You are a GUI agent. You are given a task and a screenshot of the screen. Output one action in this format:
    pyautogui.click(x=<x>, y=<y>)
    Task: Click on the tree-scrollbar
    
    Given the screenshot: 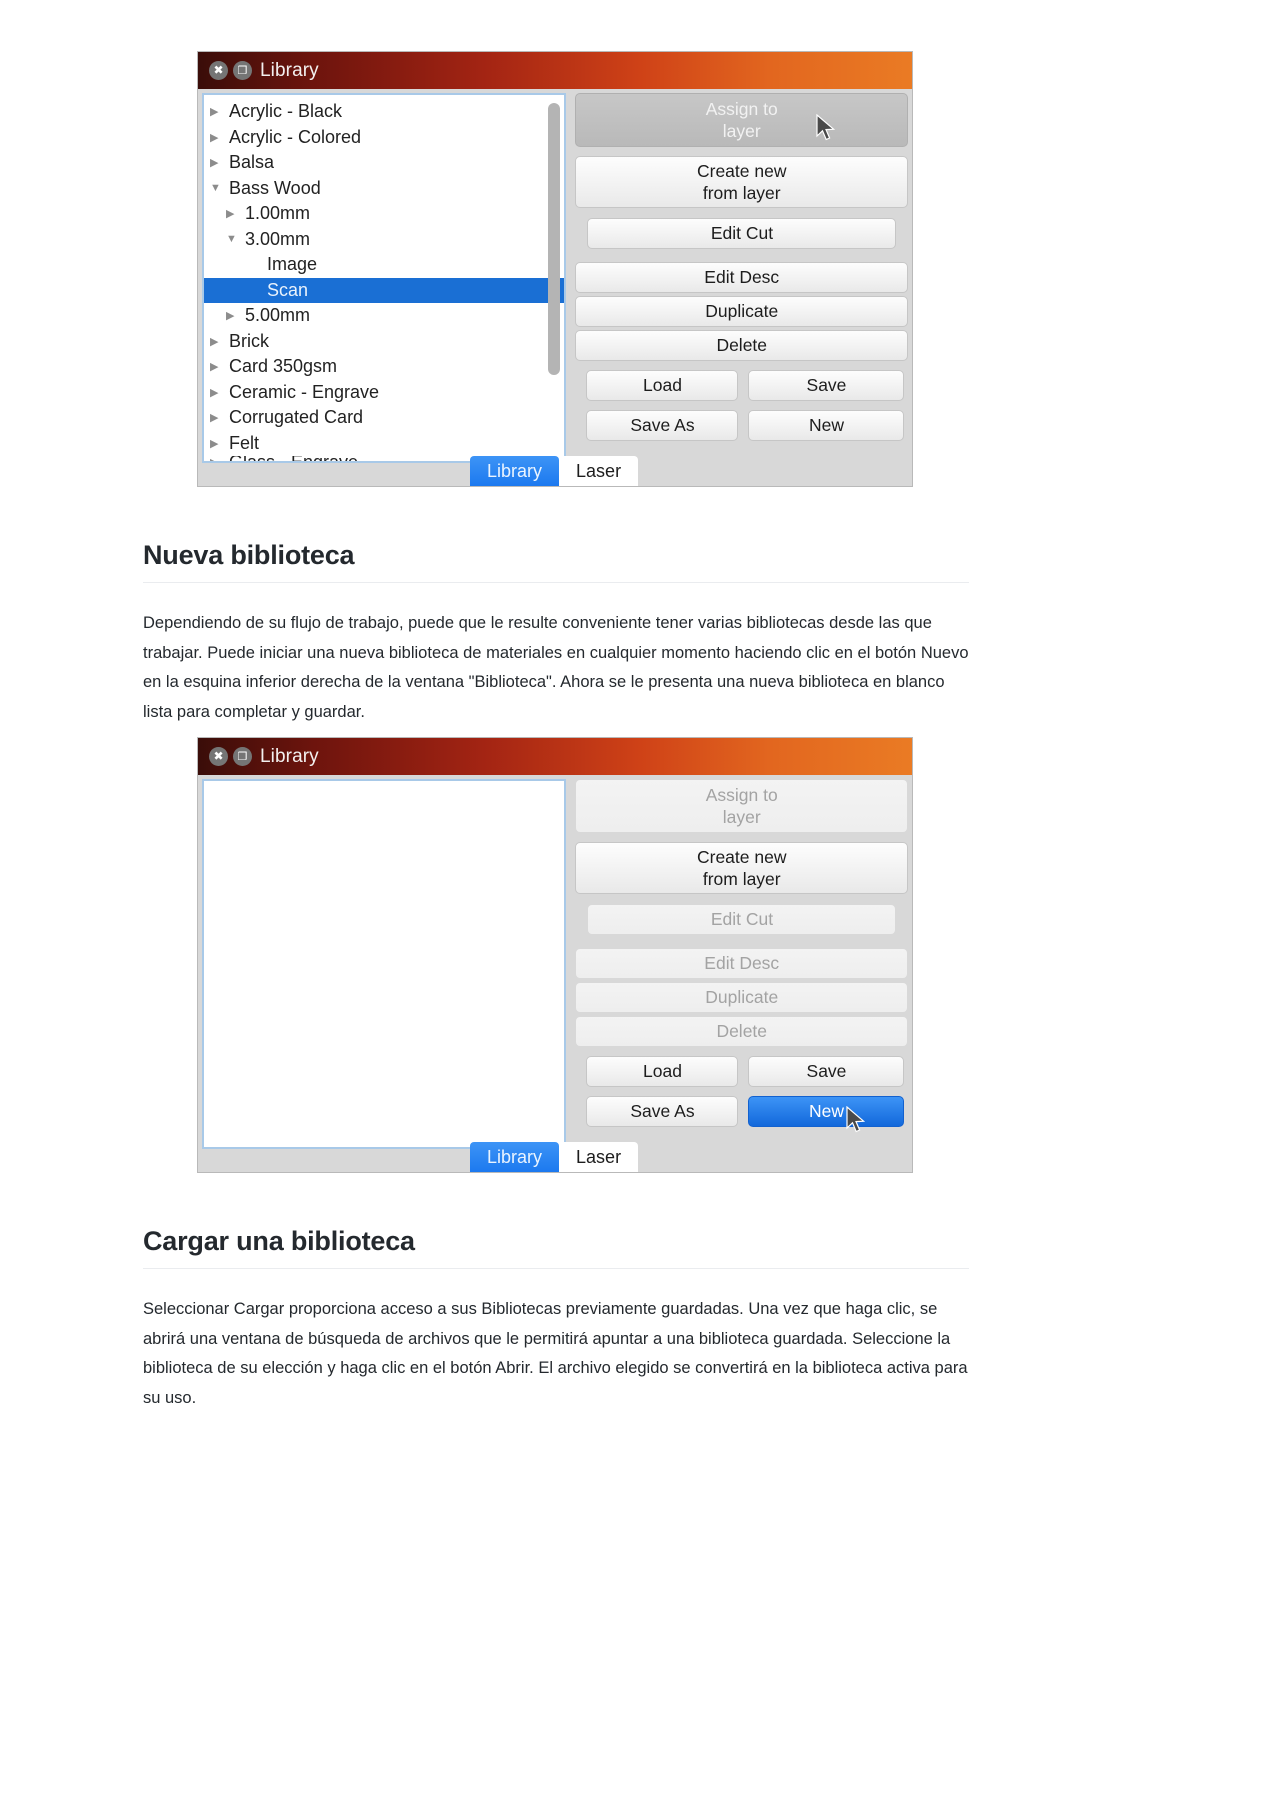 What is the action you would take?
    pyautogui.click(x=554, y=239)
    